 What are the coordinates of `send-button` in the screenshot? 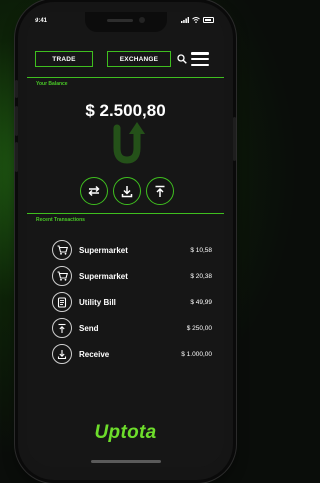 It's located at (160, 191).